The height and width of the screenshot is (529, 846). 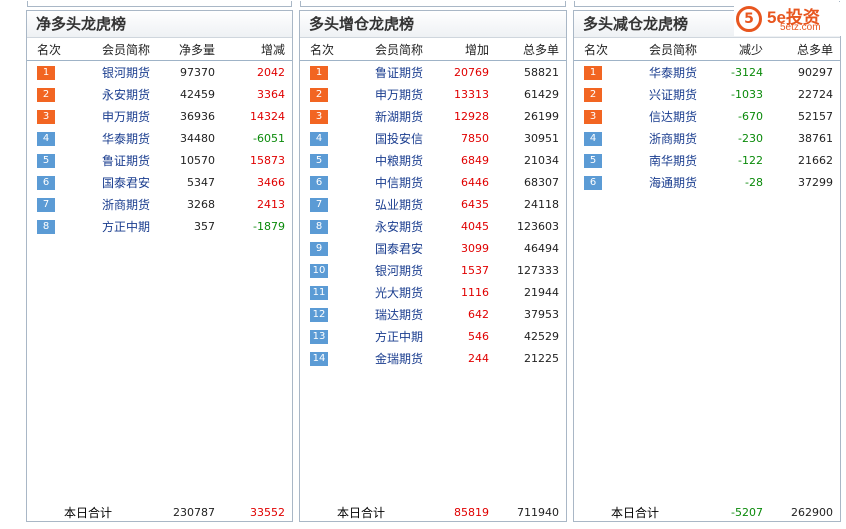 I want to click on daily-total-secondary: 262900, so click(x=812, y=512).